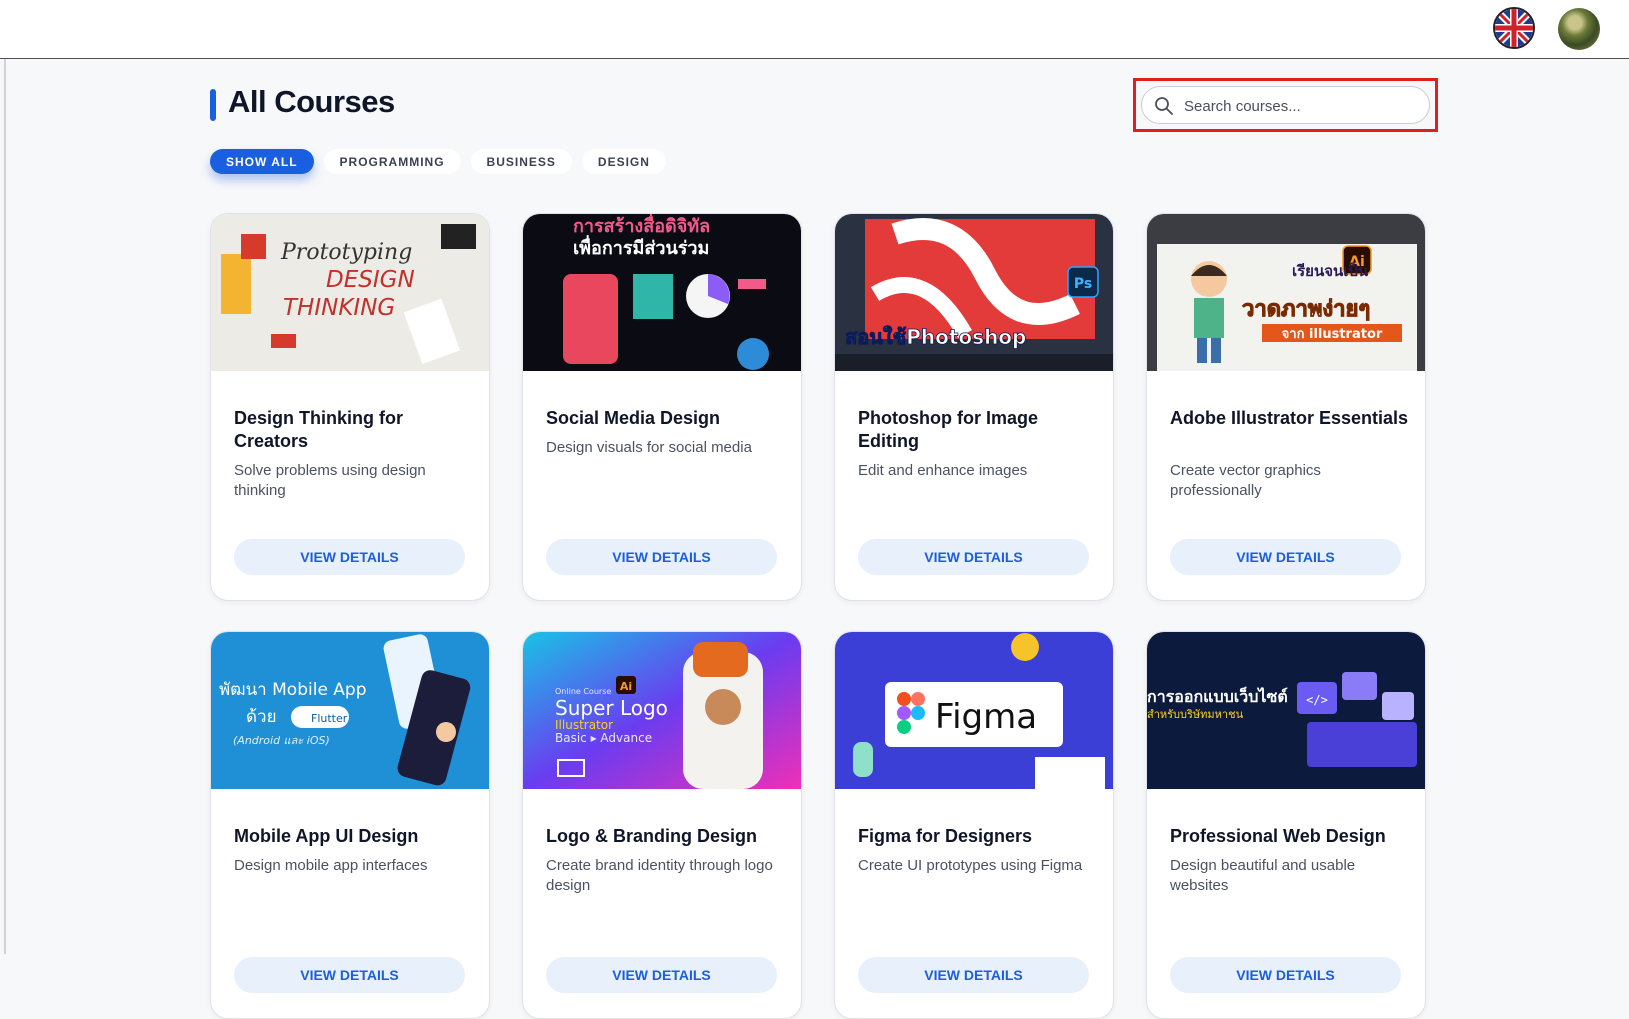  What do you see at coordinates (814, 29) in the screenshot?
I see `top-navbar` at bounding box center [814, 29].